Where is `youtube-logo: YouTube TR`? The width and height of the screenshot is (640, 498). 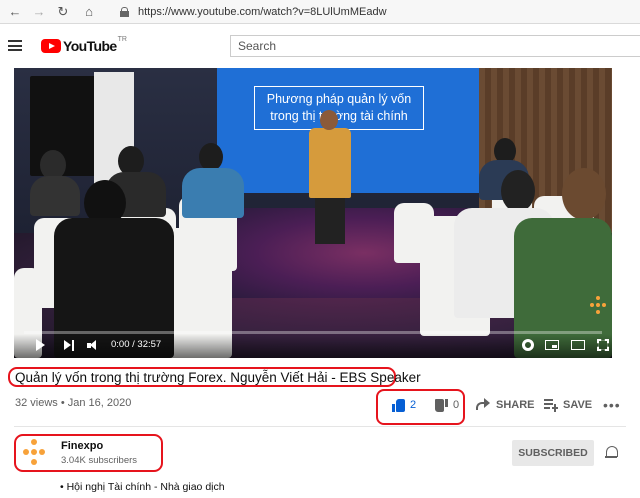
youtube-logo: YouTube TR is located at coordinates (84, 45).